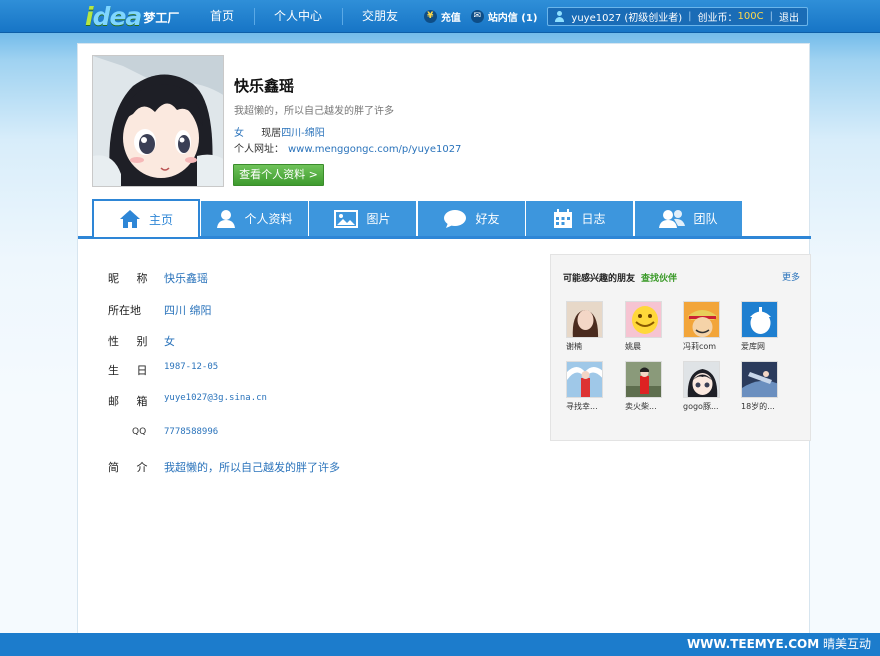 The height and width of the screenshot is (656, 880). I want to click on footer-site: WWW.TEEMYE.COM, so click(753, 644).